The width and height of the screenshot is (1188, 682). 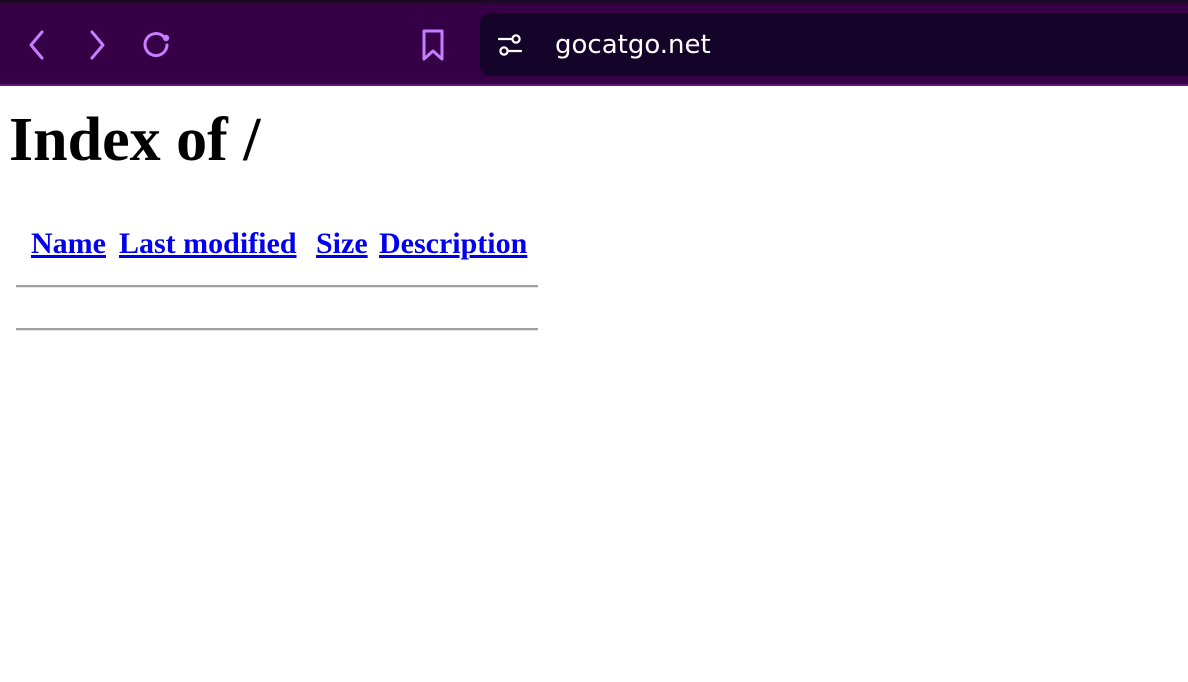 I want to click on chevron-right-icon, so click(x=97, y=45).